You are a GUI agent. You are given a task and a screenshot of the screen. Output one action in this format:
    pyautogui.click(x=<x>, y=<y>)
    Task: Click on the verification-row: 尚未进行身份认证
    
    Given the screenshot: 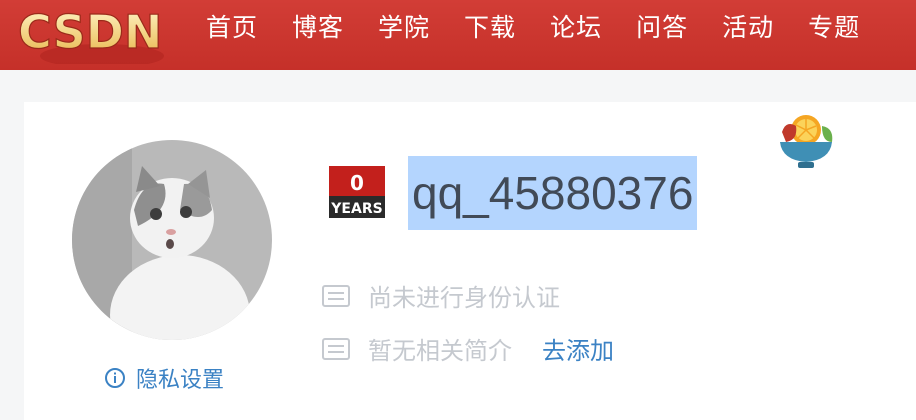 What is the action you would take?
    pyautogui.click(x=441, y=295)
    